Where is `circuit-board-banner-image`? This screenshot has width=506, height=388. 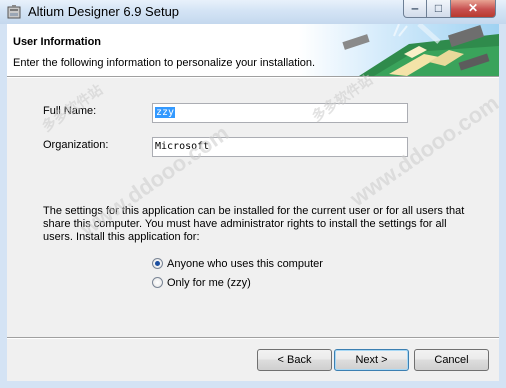
circuit-board-banner-image is located at coordinates (399, 50).